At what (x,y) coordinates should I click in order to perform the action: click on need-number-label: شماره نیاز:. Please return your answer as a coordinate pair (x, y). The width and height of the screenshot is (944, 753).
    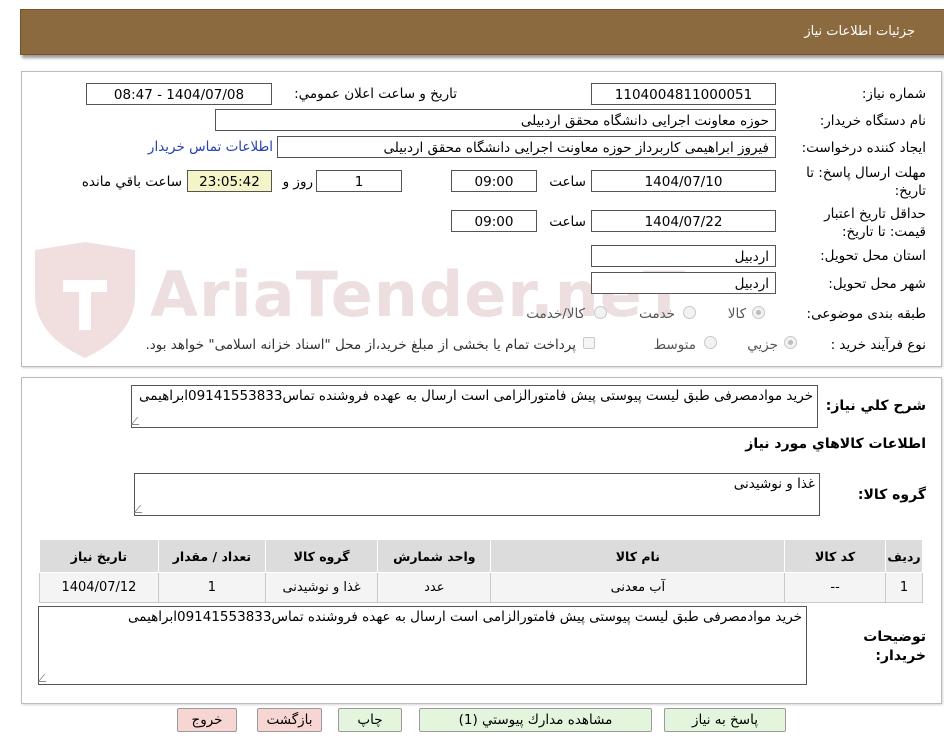
    Looking at the image, I should click on (893, 94).